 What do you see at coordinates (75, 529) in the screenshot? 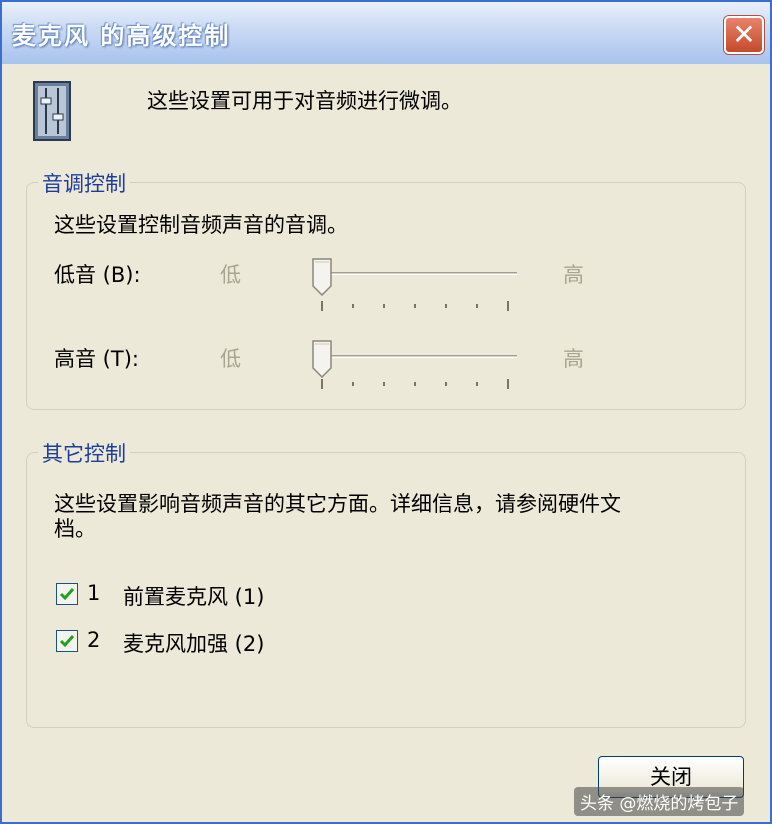
I see `other-description-line2: 档。` at bounding box center [75, 529].